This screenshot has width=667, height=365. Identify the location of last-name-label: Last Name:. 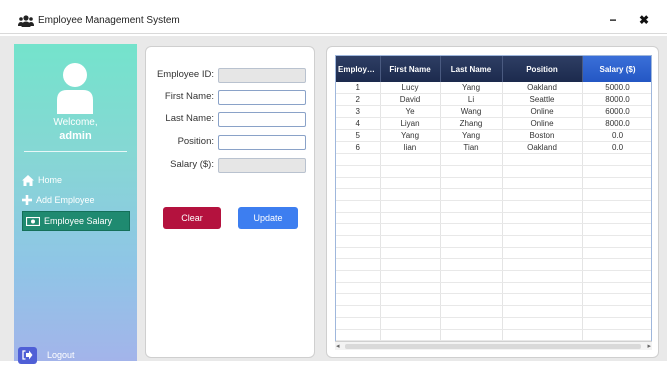
(189, 118).